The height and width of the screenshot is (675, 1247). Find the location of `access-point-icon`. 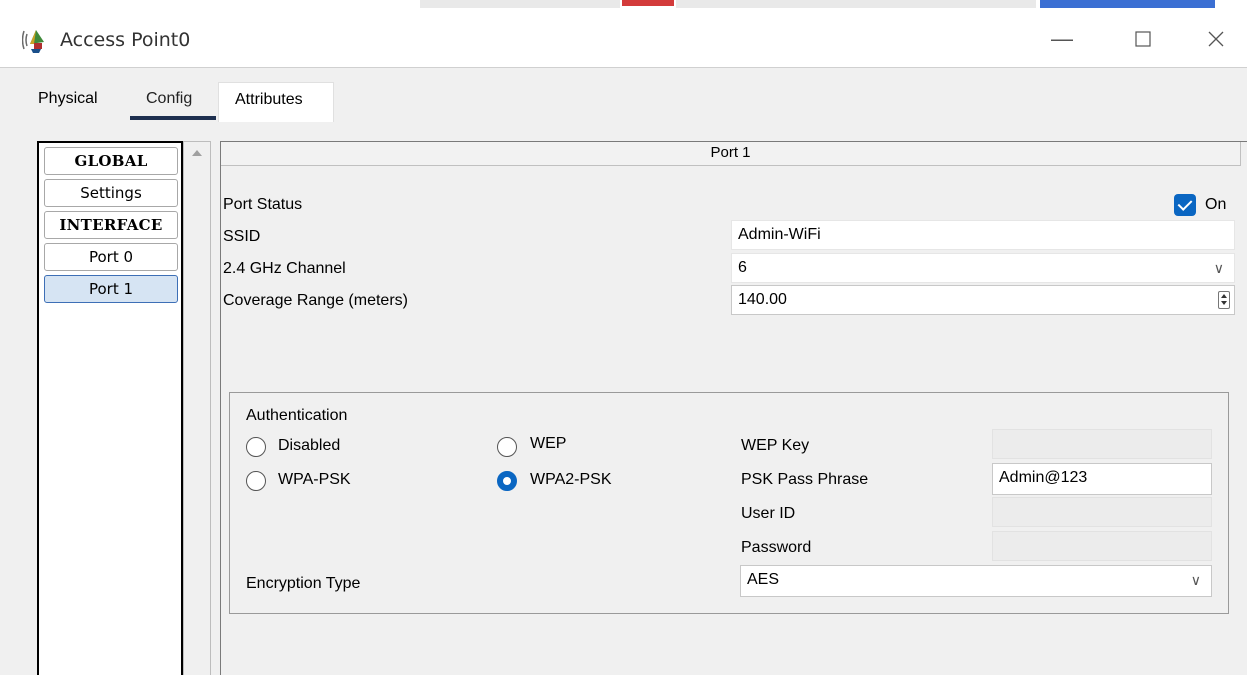

access-point-icon is located at coordinates (33, 41).